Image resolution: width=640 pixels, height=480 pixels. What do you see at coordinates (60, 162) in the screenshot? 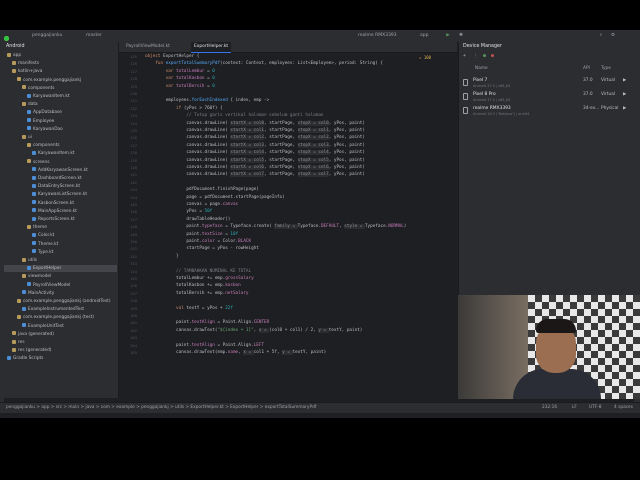
I see `tree-item: screens` at bounding box center [60, 162].